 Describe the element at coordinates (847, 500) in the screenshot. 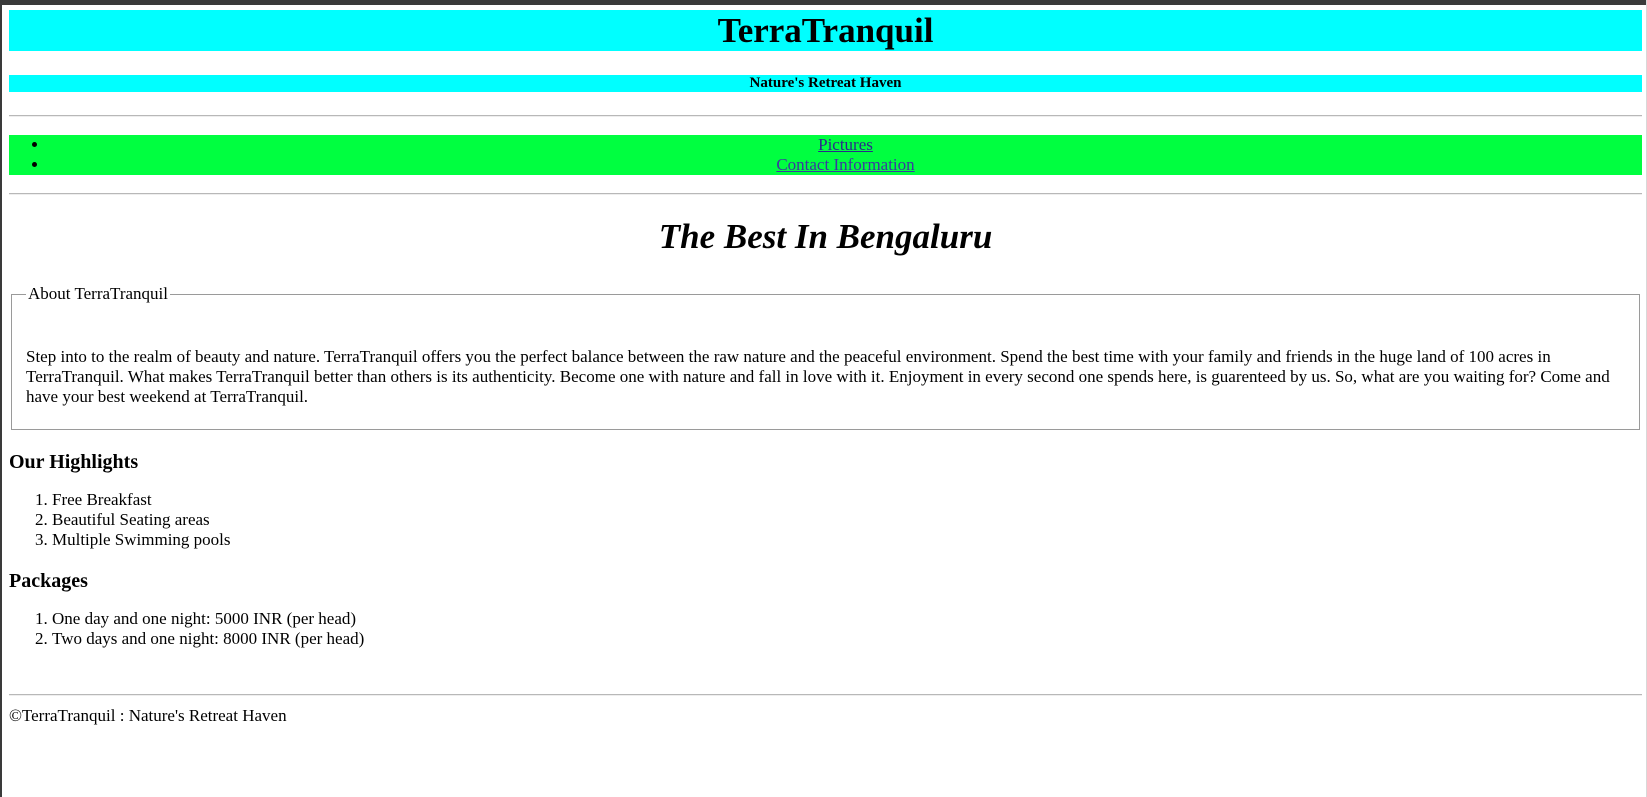

I see `list-item: Free Breakfast` at that location.